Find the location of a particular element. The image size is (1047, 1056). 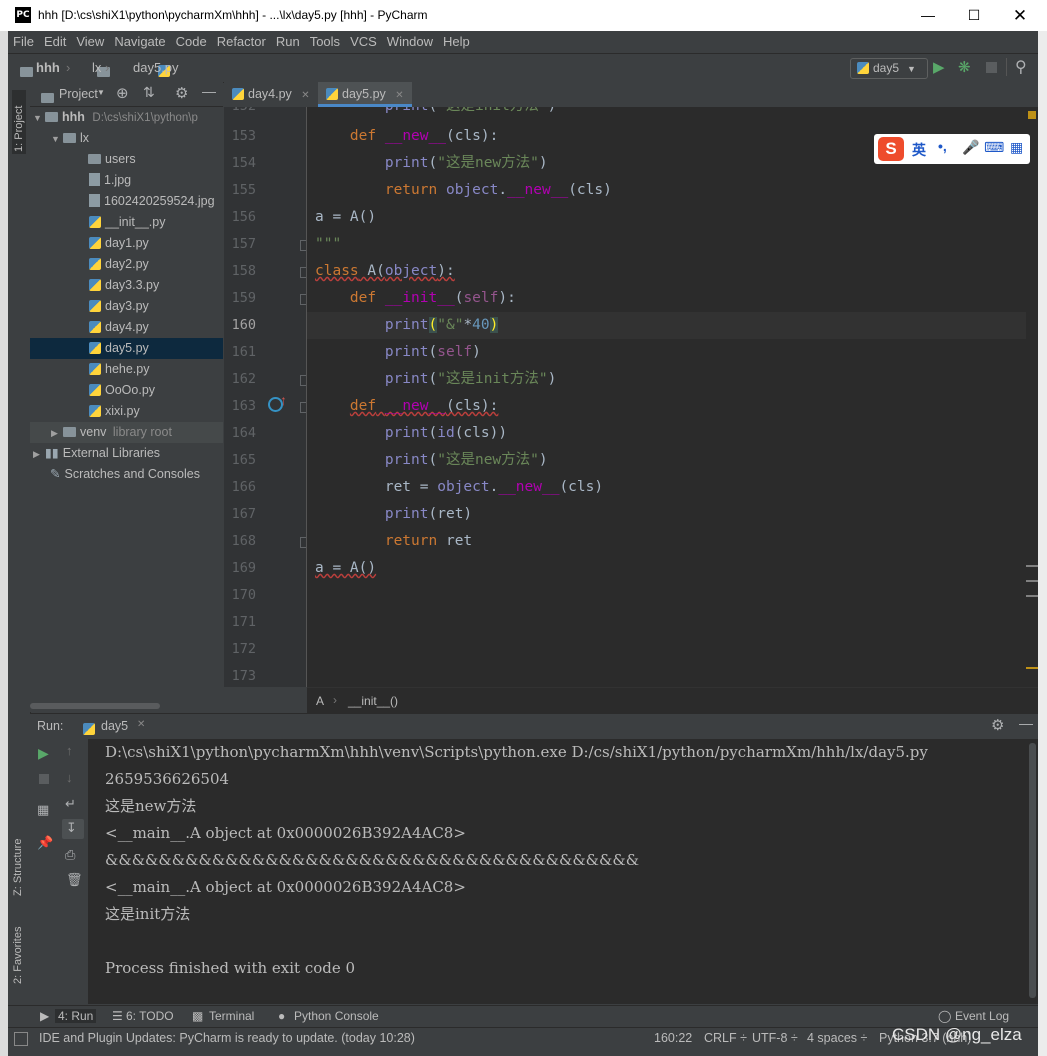

indent-setting: 4 spaces ÷ is located at coordinates (837, 1038).